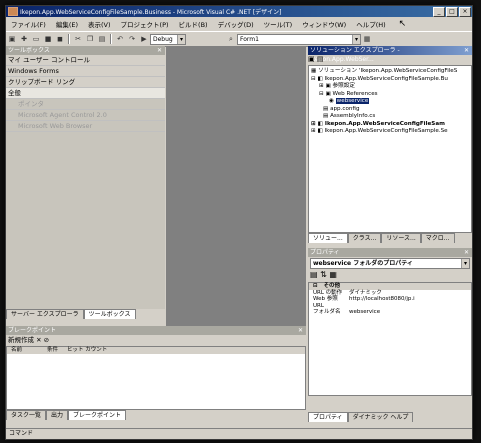  Describe the element at coordinates (85, 71) in the screenshot. I see `toolbox-section: Windows Forms` at that location.